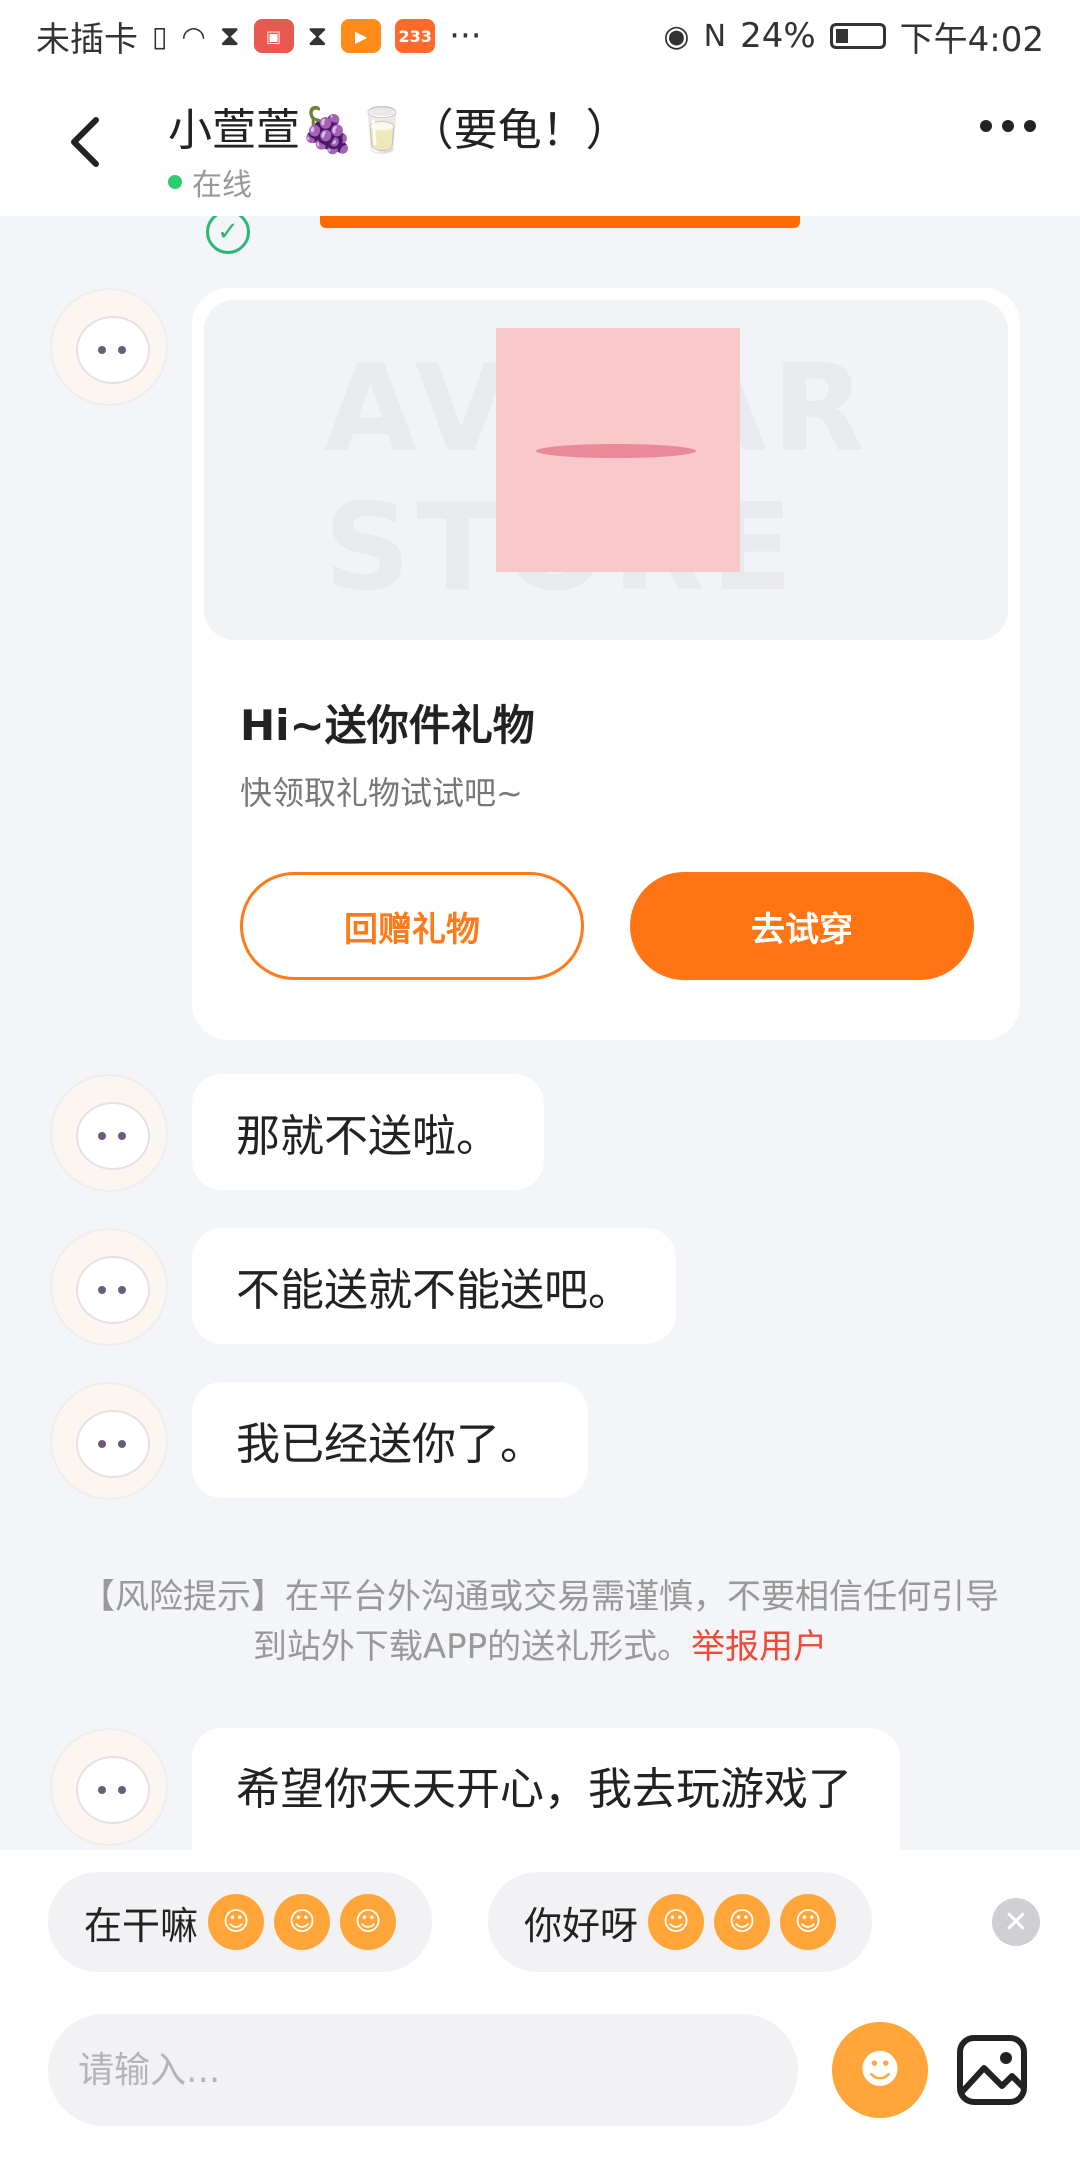 Image resolution: width=1080 pixels, height=2160 pixels. I want to click on status-bar-left: 未插卡 ▯ ◠ ⧗ ▣ ⧗ ▶ 233 ···, so click(259, 36).